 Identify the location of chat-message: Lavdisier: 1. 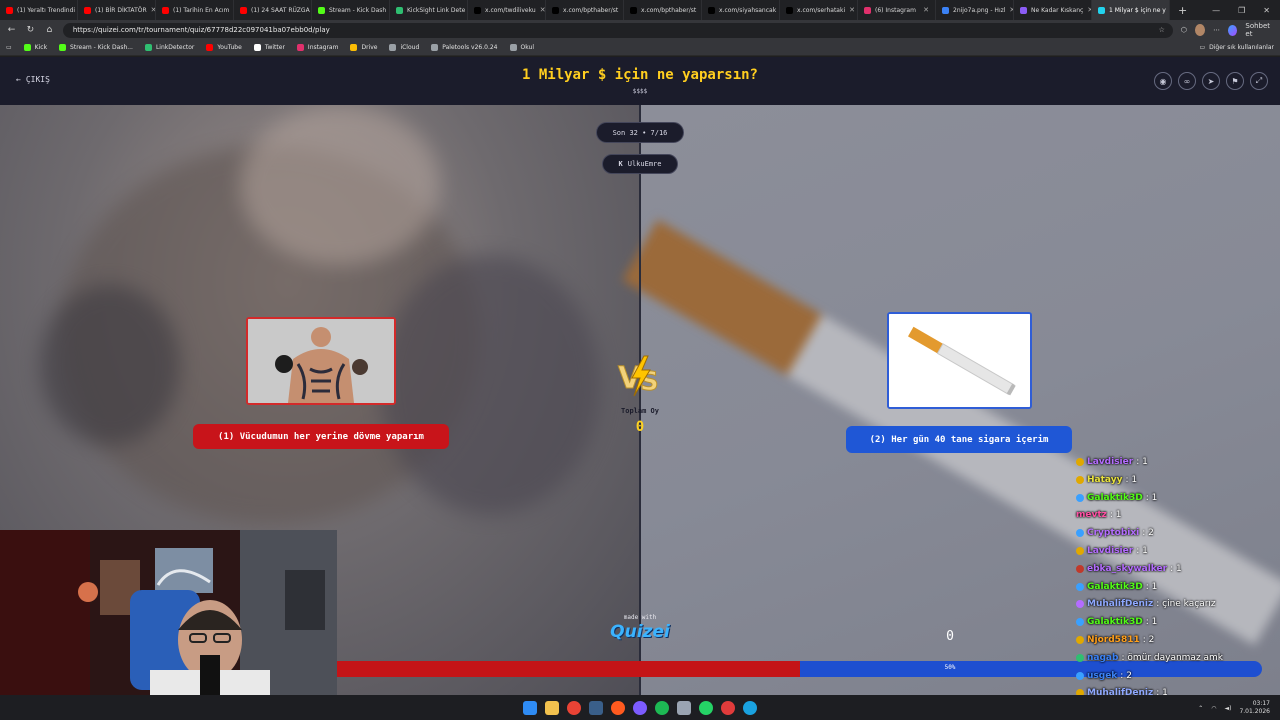
(1112, 462).